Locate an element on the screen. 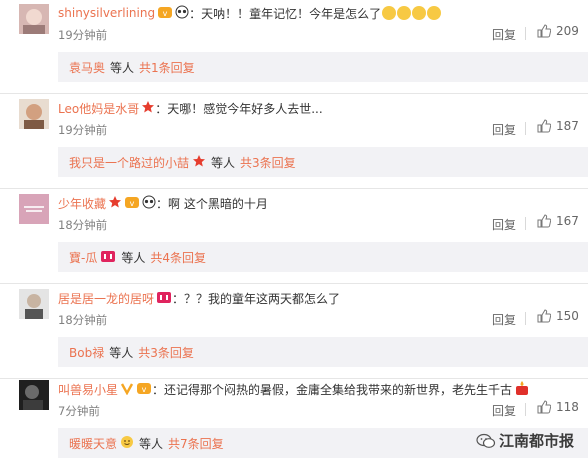 This screenshot has width=588, height=465. sub-reply-user: 暖暖天意 is located at coordinates (93, 443).